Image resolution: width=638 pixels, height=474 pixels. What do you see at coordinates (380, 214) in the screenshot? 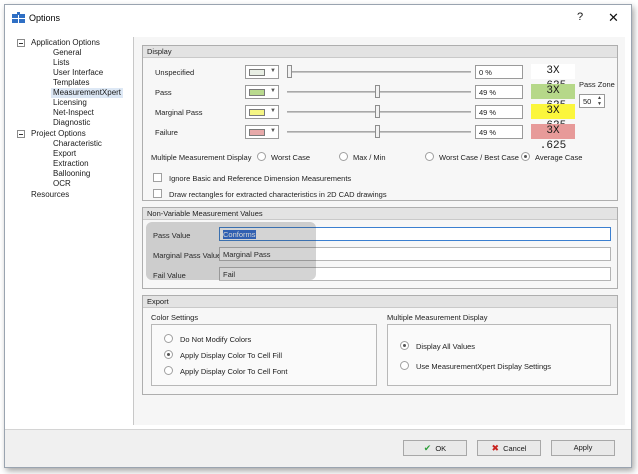
I see `nonvariable-header: Non-Variable Measurement Values` at bounding box center [380, 214].